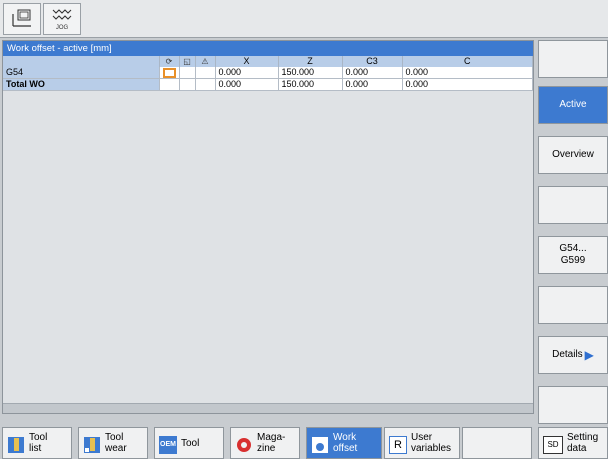  What do you see at coordinates (268, 408) in the screenshot?
I see `status-strip` at bounding box center [268, 408].